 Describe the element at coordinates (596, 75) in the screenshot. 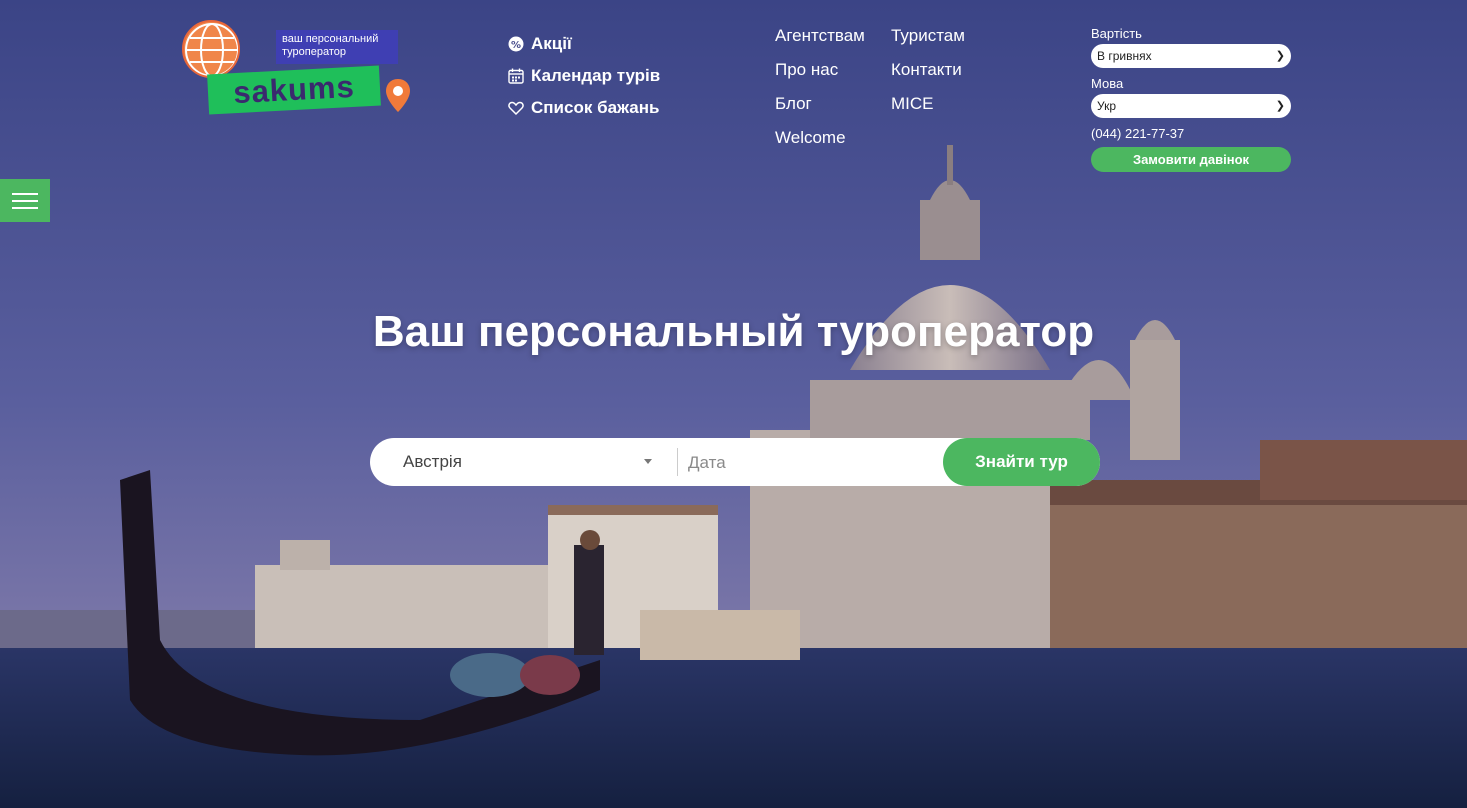

I see `quick-link-label: Календар турів` at that location.